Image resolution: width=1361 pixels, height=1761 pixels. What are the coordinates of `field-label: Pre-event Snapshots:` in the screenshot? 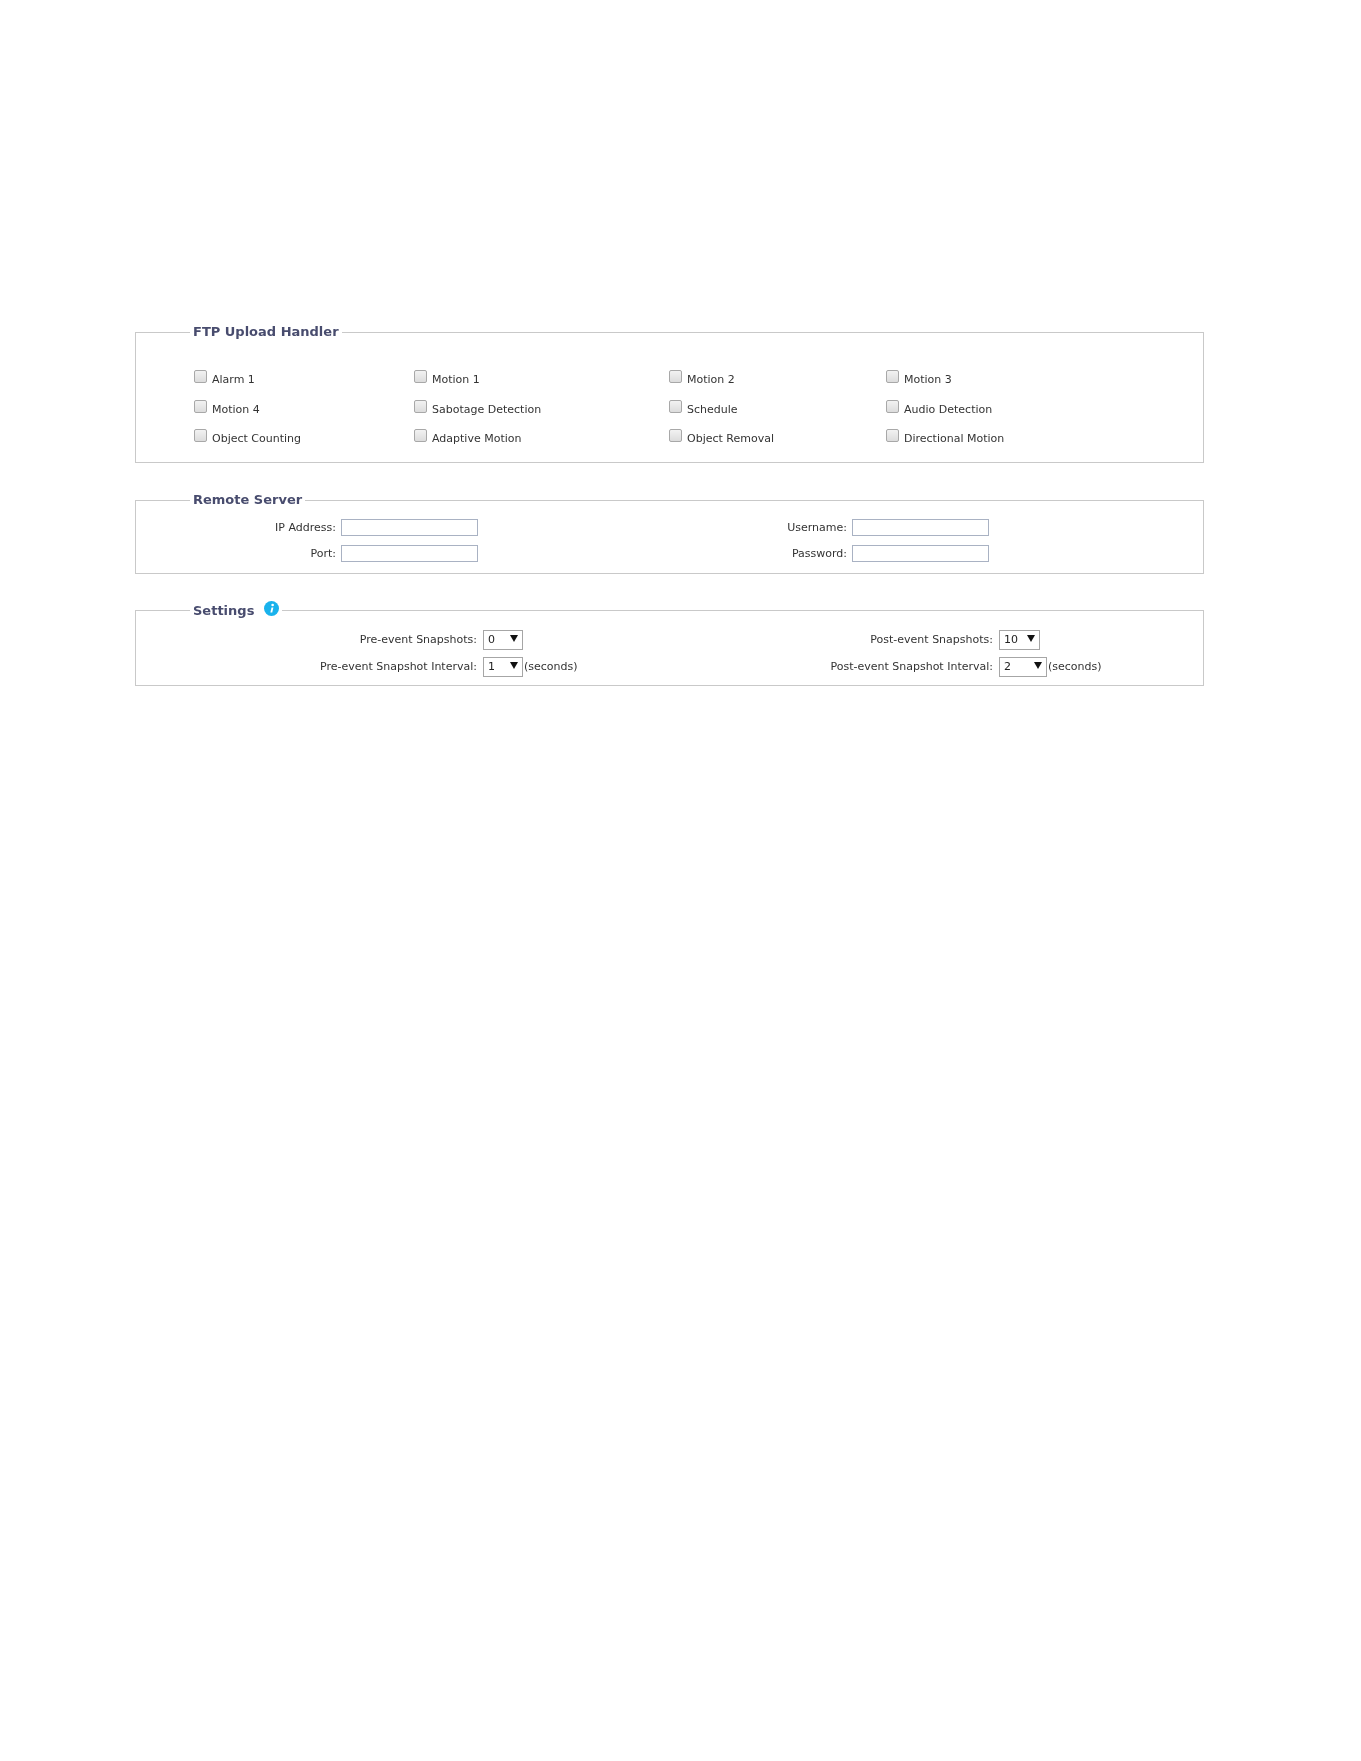 It's located at (418, 639).